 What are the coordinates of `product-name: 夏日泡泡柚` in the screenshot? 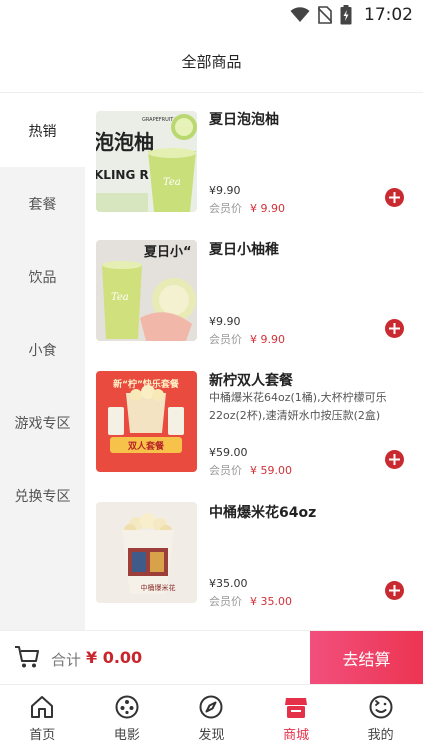 It's located at (244, 120).